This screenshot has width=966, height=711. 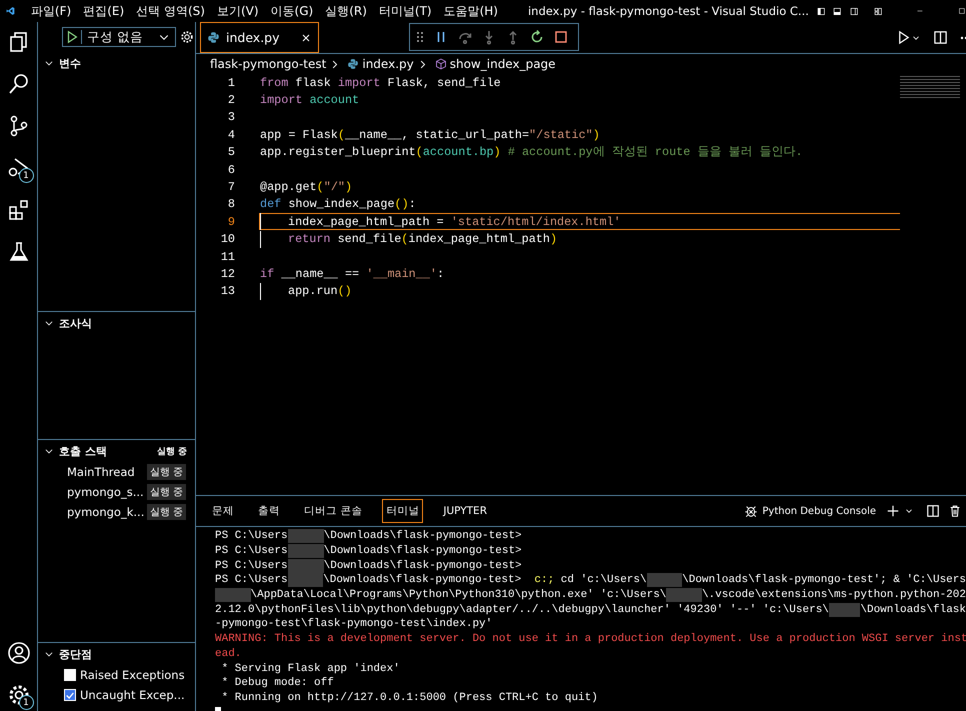 I want to click on code-line: app = Flask(__name__, static_url_path="/static"), so click(x=430, y=135).